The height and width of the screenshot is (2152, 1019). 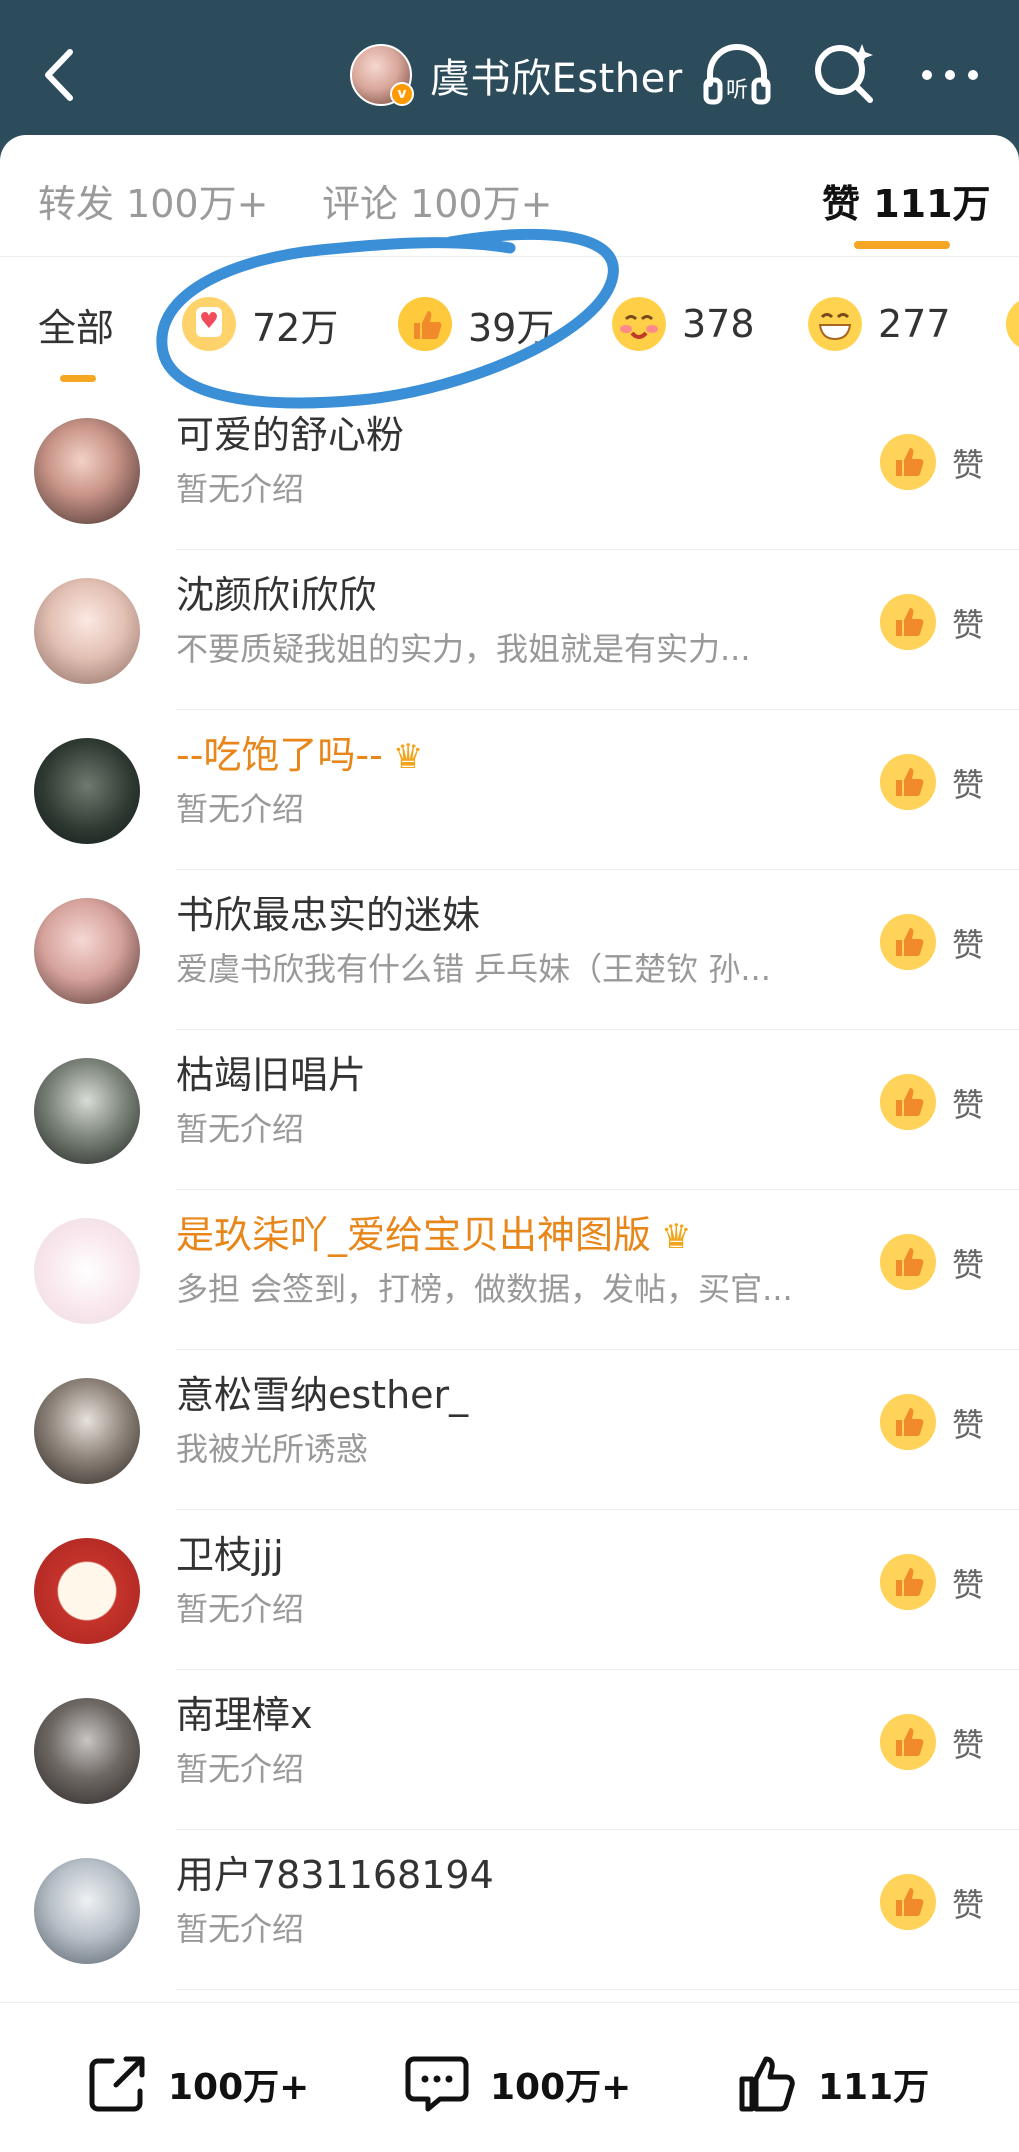 What do you see at coordinates (230, 1555) in the screenshot?
I see `user-name-text: 卫枝jjj` at bounding box center [230, 1555].